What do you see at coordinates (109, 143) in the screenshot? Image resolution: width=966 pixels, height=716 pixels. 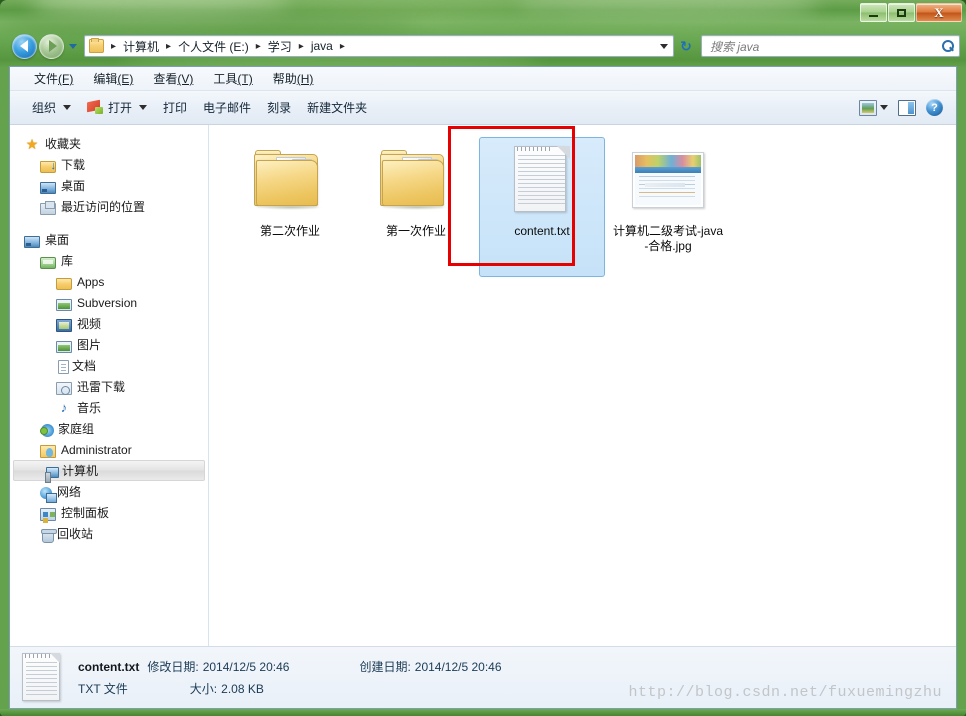 I see `sidebar-item-favorites: ★ 收藏夹` at bounding box center [109, 143].